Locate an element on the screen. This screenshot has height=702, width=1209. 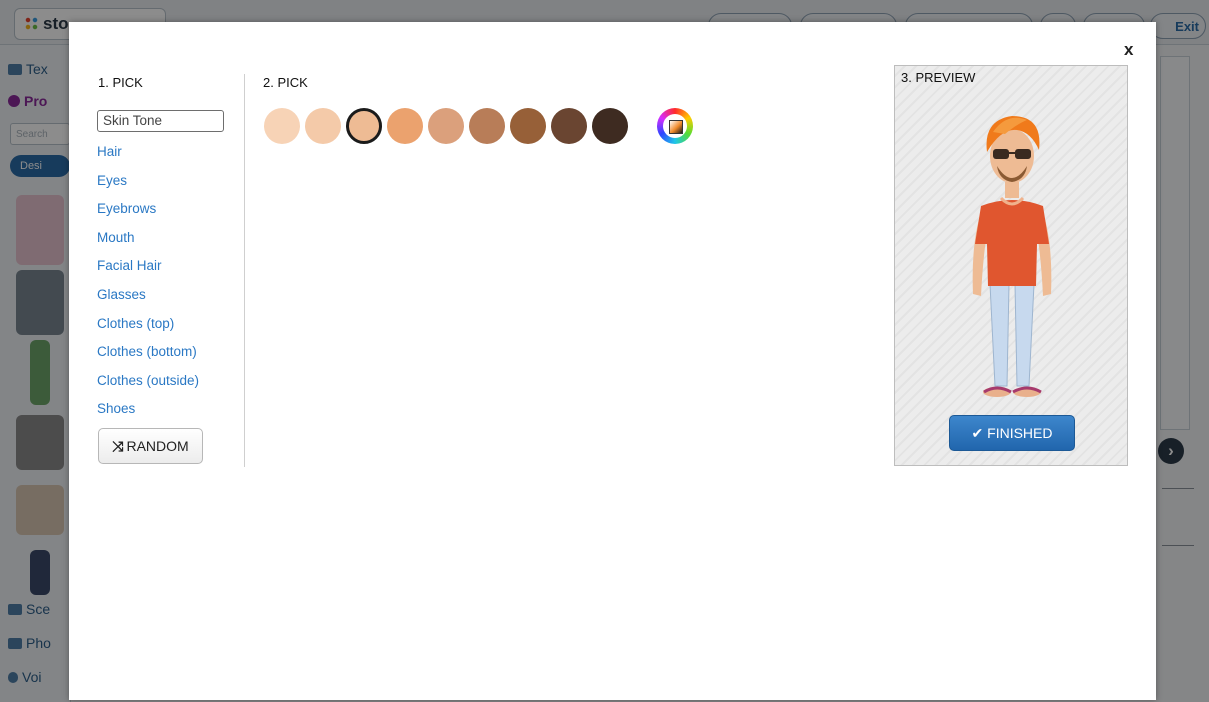
close-button: x is located at coordinates (1128, 50).